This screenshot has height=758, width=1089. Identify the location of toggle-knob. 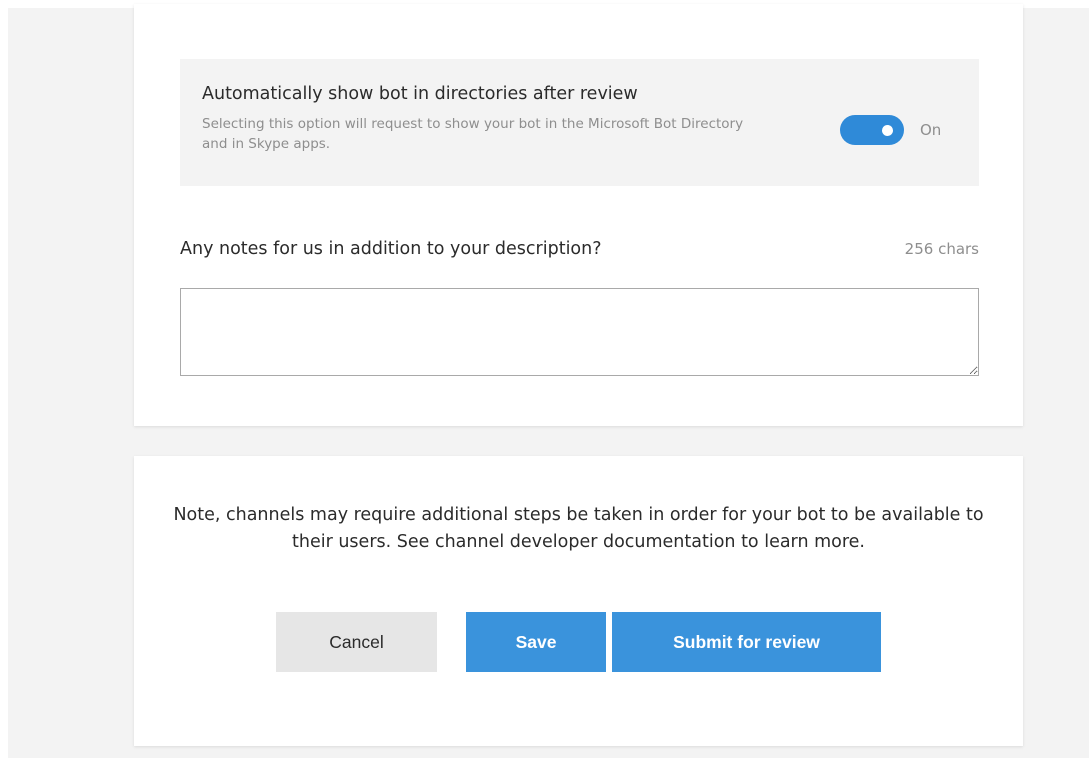
(887, 130).